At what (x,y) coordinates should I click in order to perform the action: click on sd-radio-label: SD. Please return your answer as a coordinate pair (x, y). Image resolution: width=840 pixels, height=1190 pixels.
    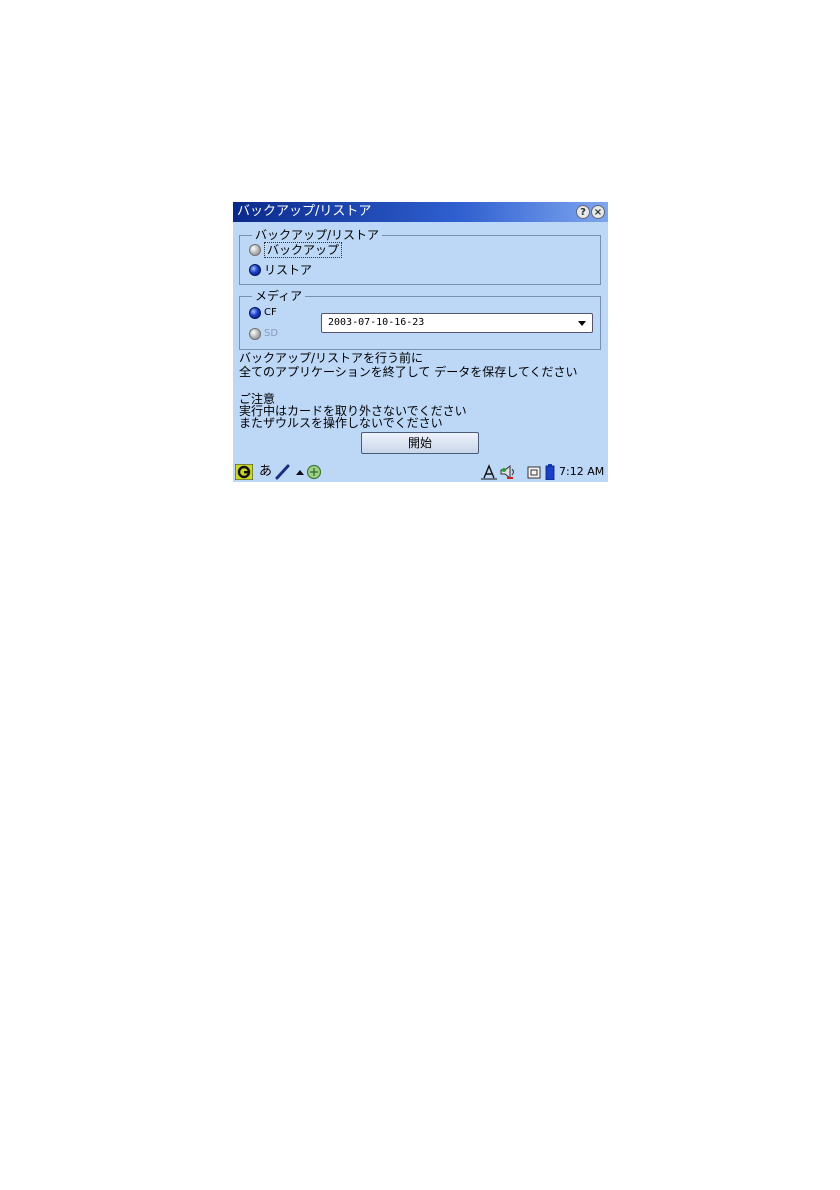
    Looking at the image, I should click on (271, 333).